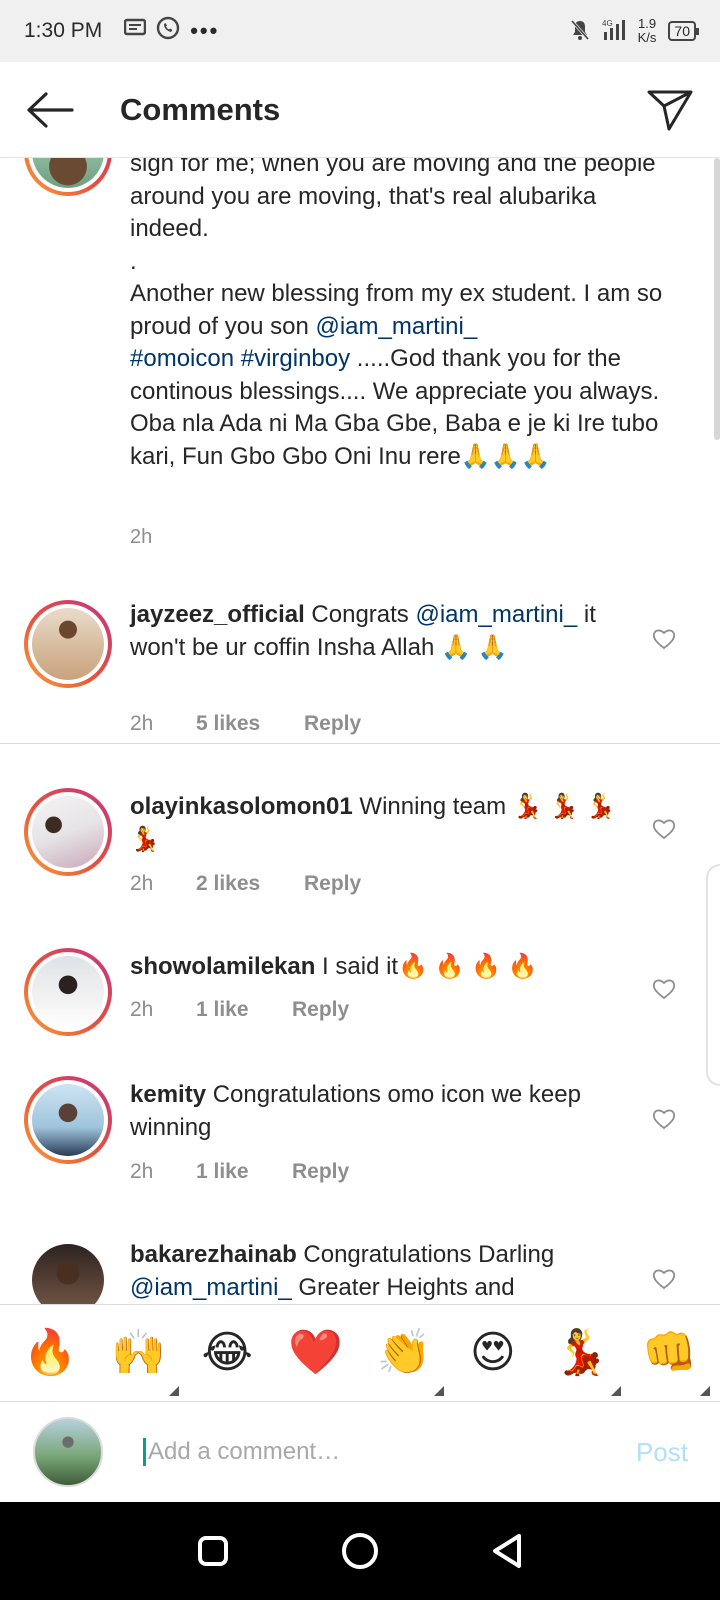 This screenshot has height=1600, width=720. What do you see at coordinates (380, 823) in the screenshot?
I see `comment-text: olayinkasolomon01 Winning team 💃 💃 💃 💃` at bounding box center [380, 823].